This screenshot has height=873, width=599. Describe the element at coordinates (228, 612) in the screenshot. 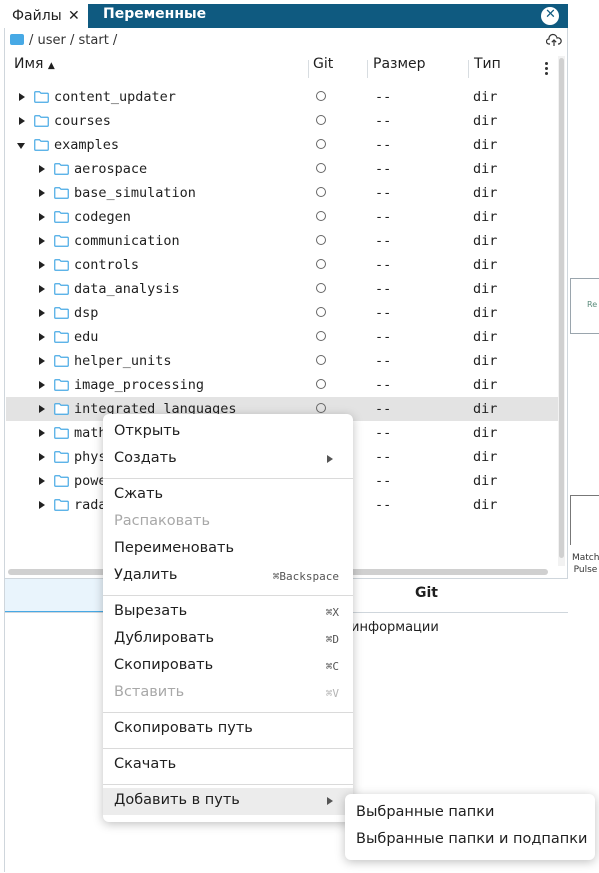

I see `menu-item-cut: Вырезать ⌘X` at that location.